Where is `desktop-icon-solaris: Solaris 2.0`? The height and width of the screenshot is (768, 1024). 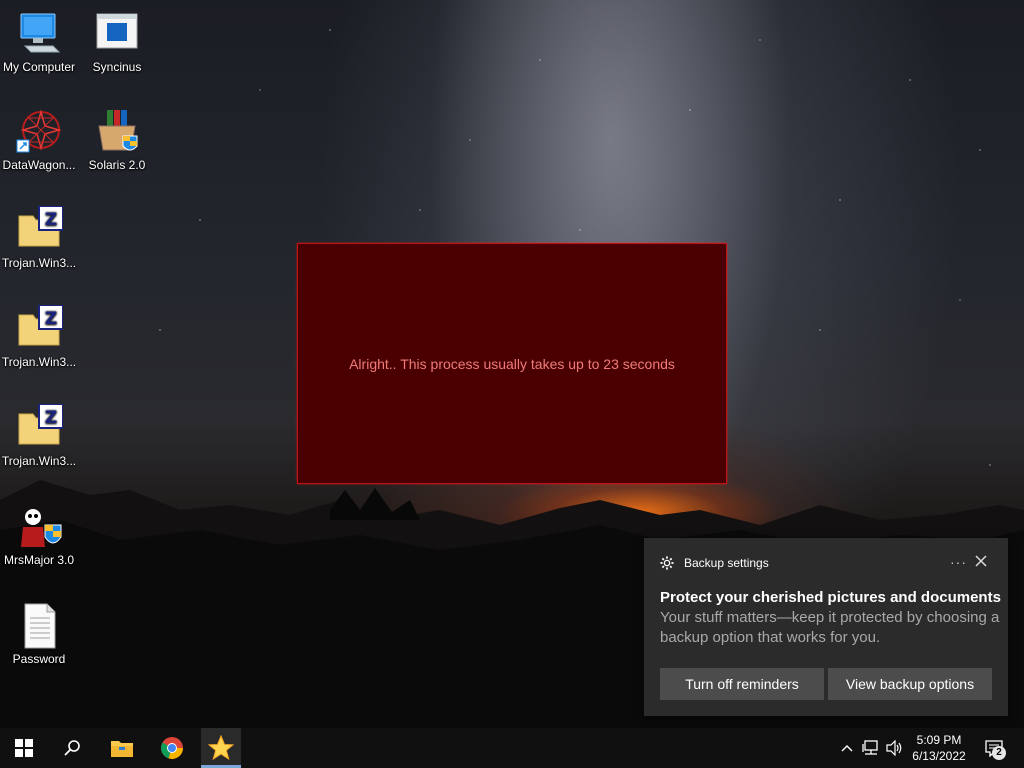
desktop-icon-solaris: Solaris 2.0 is located at coordinates (117, 140).